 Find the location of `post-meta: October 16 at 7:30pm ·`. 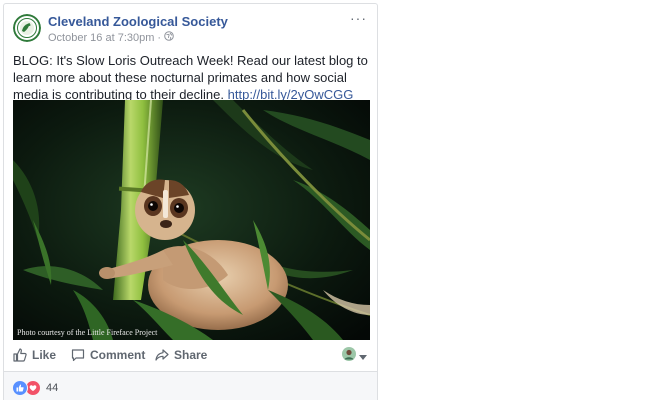

post-meta: October 16 at 7:30pm · is located at coordinates (111, 37).